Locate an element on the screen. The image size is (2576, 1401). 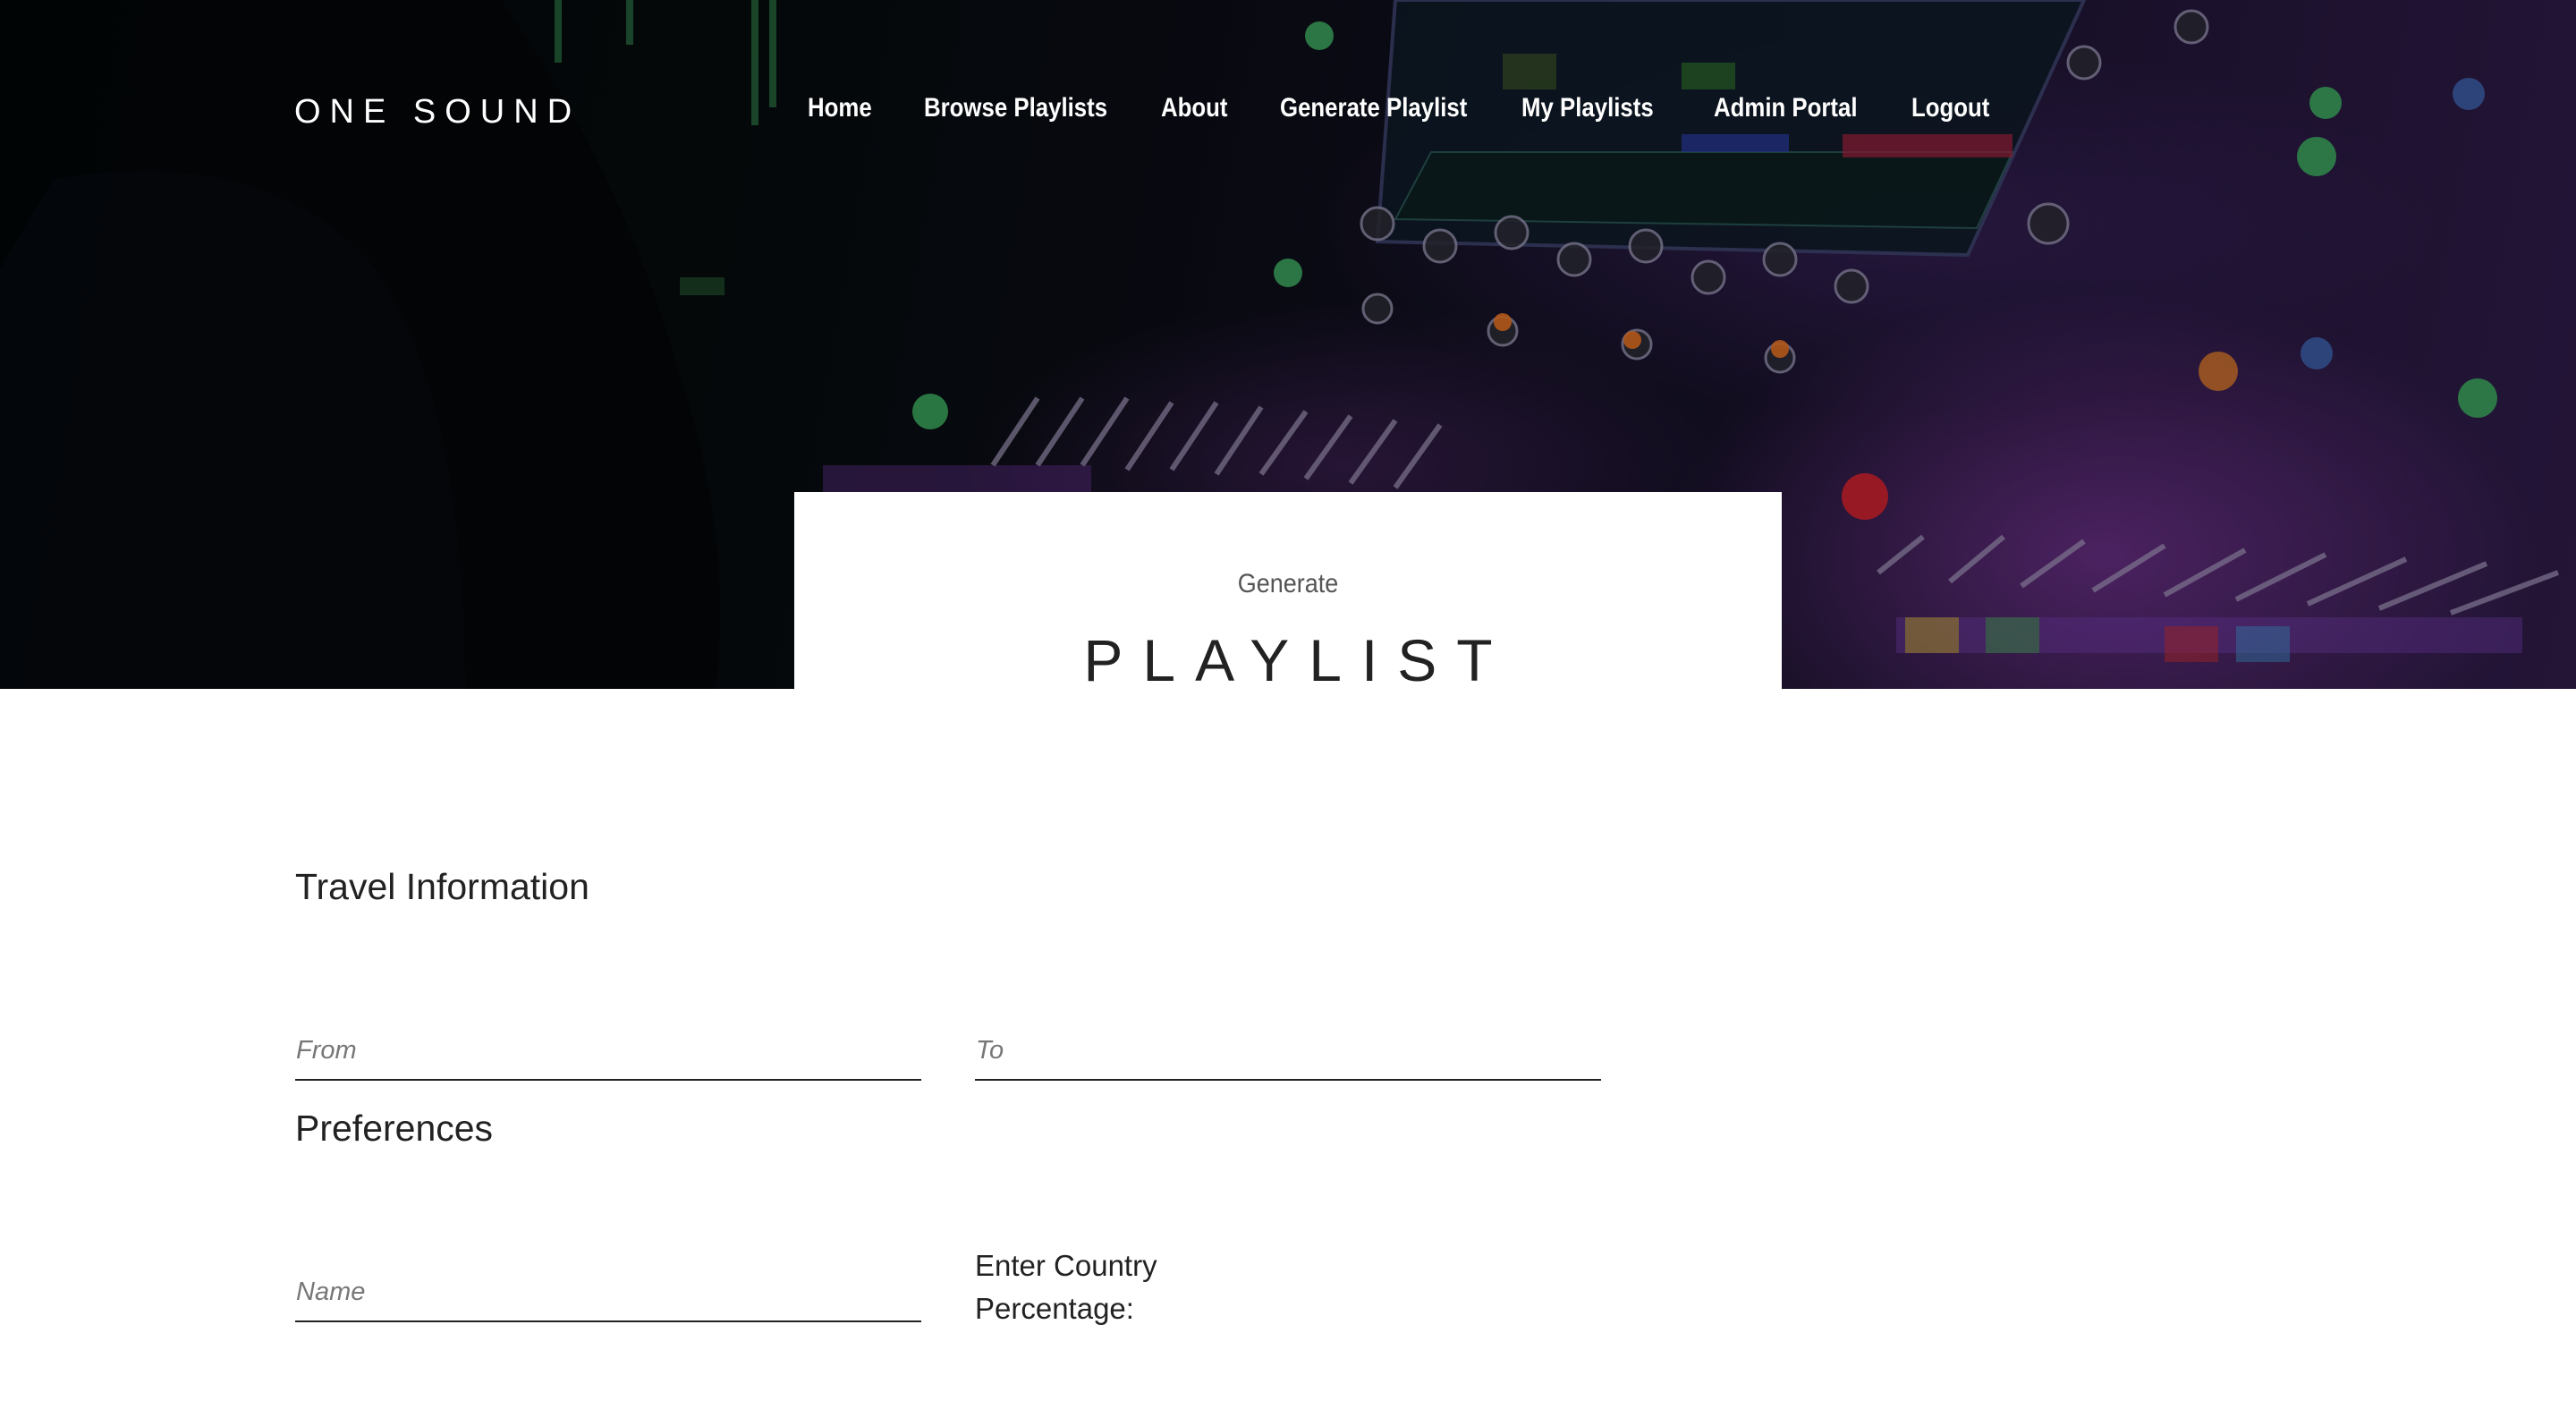
nav-browse-playlists: Browse Playlists is located at coordinates (1015, 108).